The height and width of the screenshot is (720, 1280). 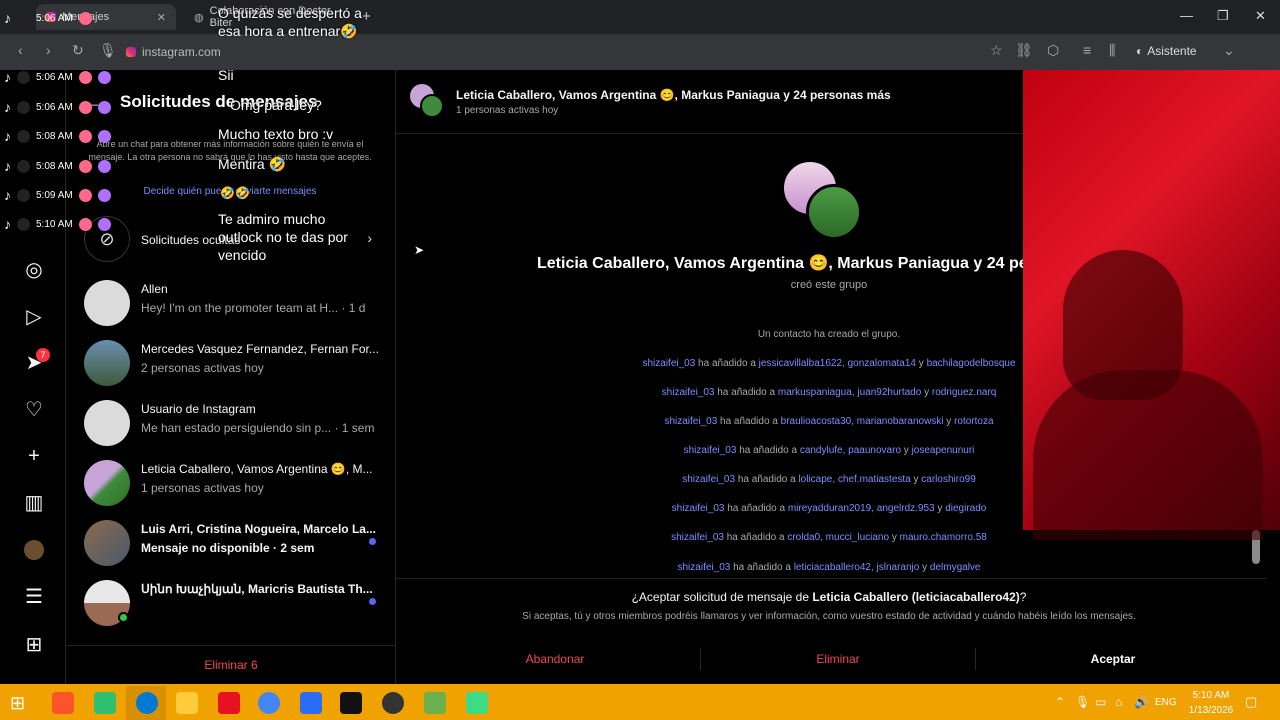 What do you see at coordinates (17, 703) in the screenshot?
I see `windows-start-icon: ⊞` at bounding box center [17, 703].